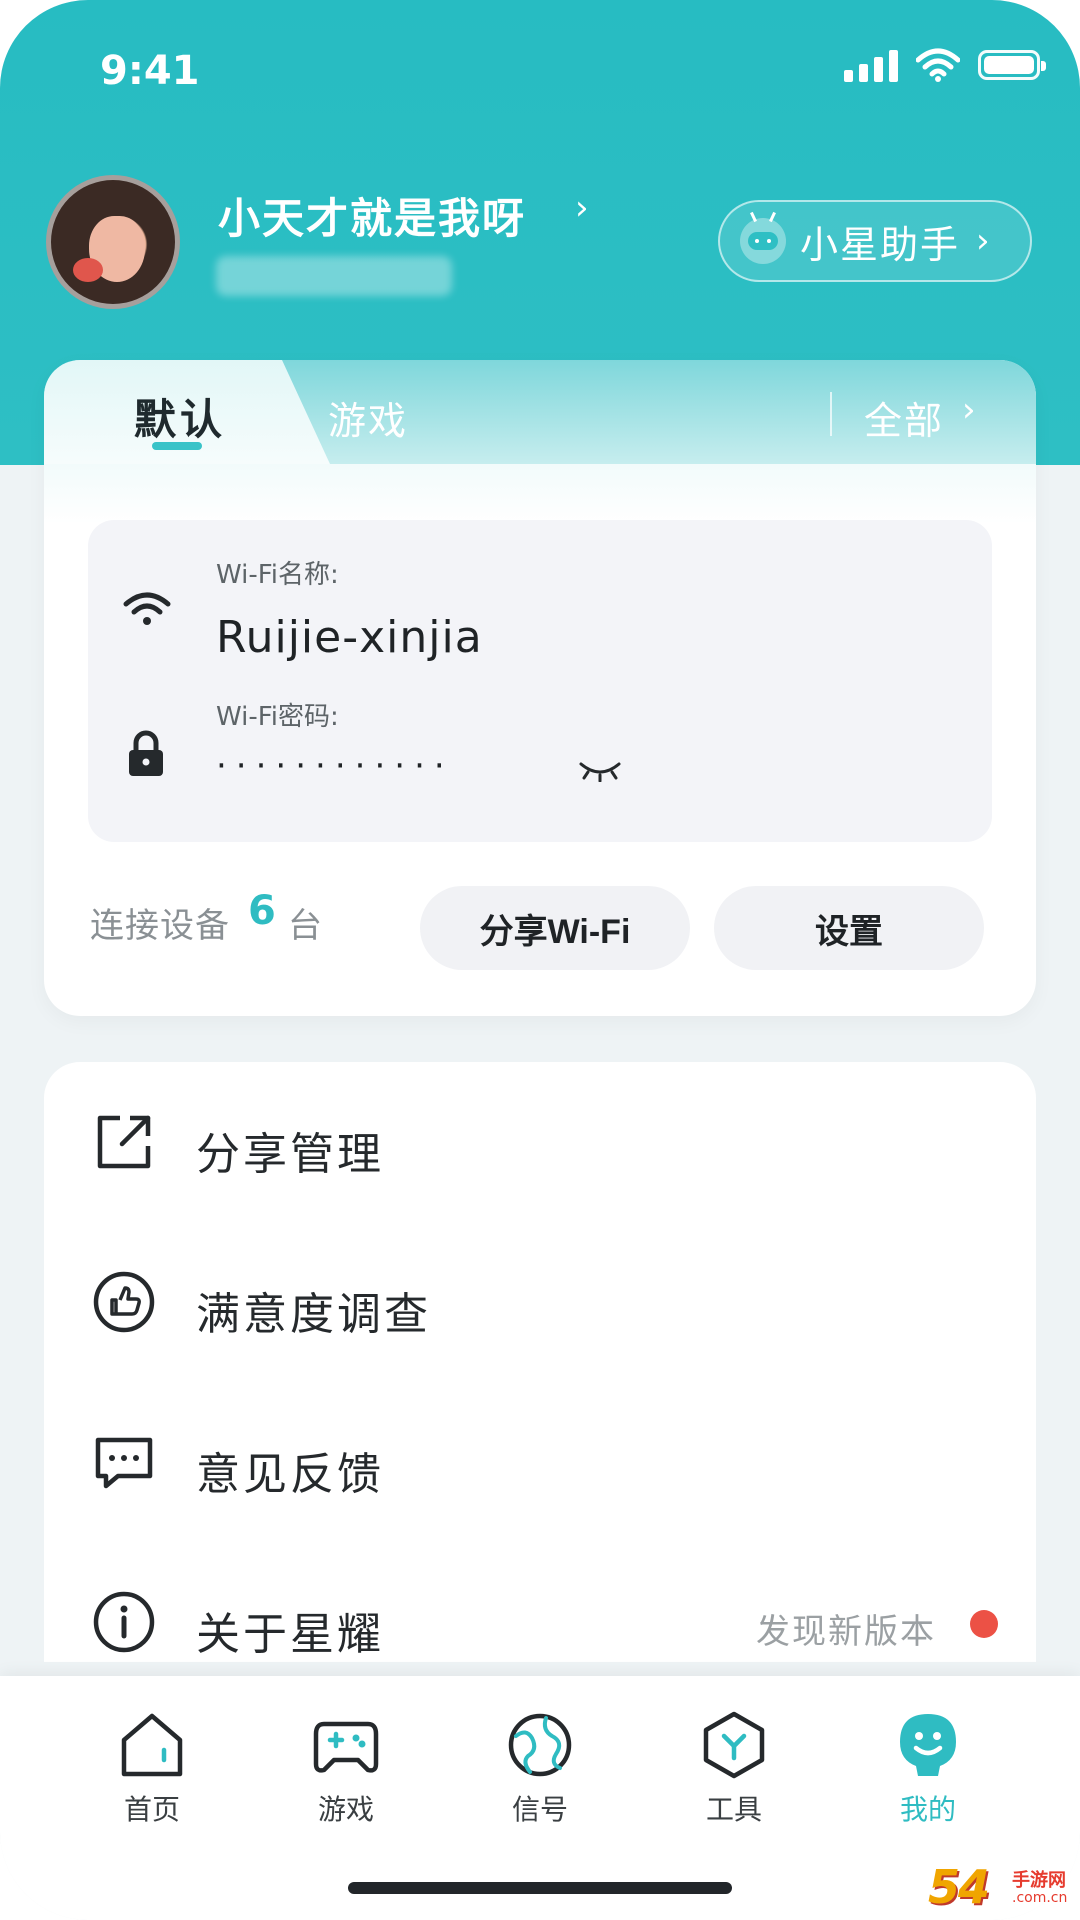 This screenshot has width=1080, height=1920. What do you see at coordinates (345, 1809) in the screenshot?
I see `nav-label: 游戏` at bounding box center [345, 1809].